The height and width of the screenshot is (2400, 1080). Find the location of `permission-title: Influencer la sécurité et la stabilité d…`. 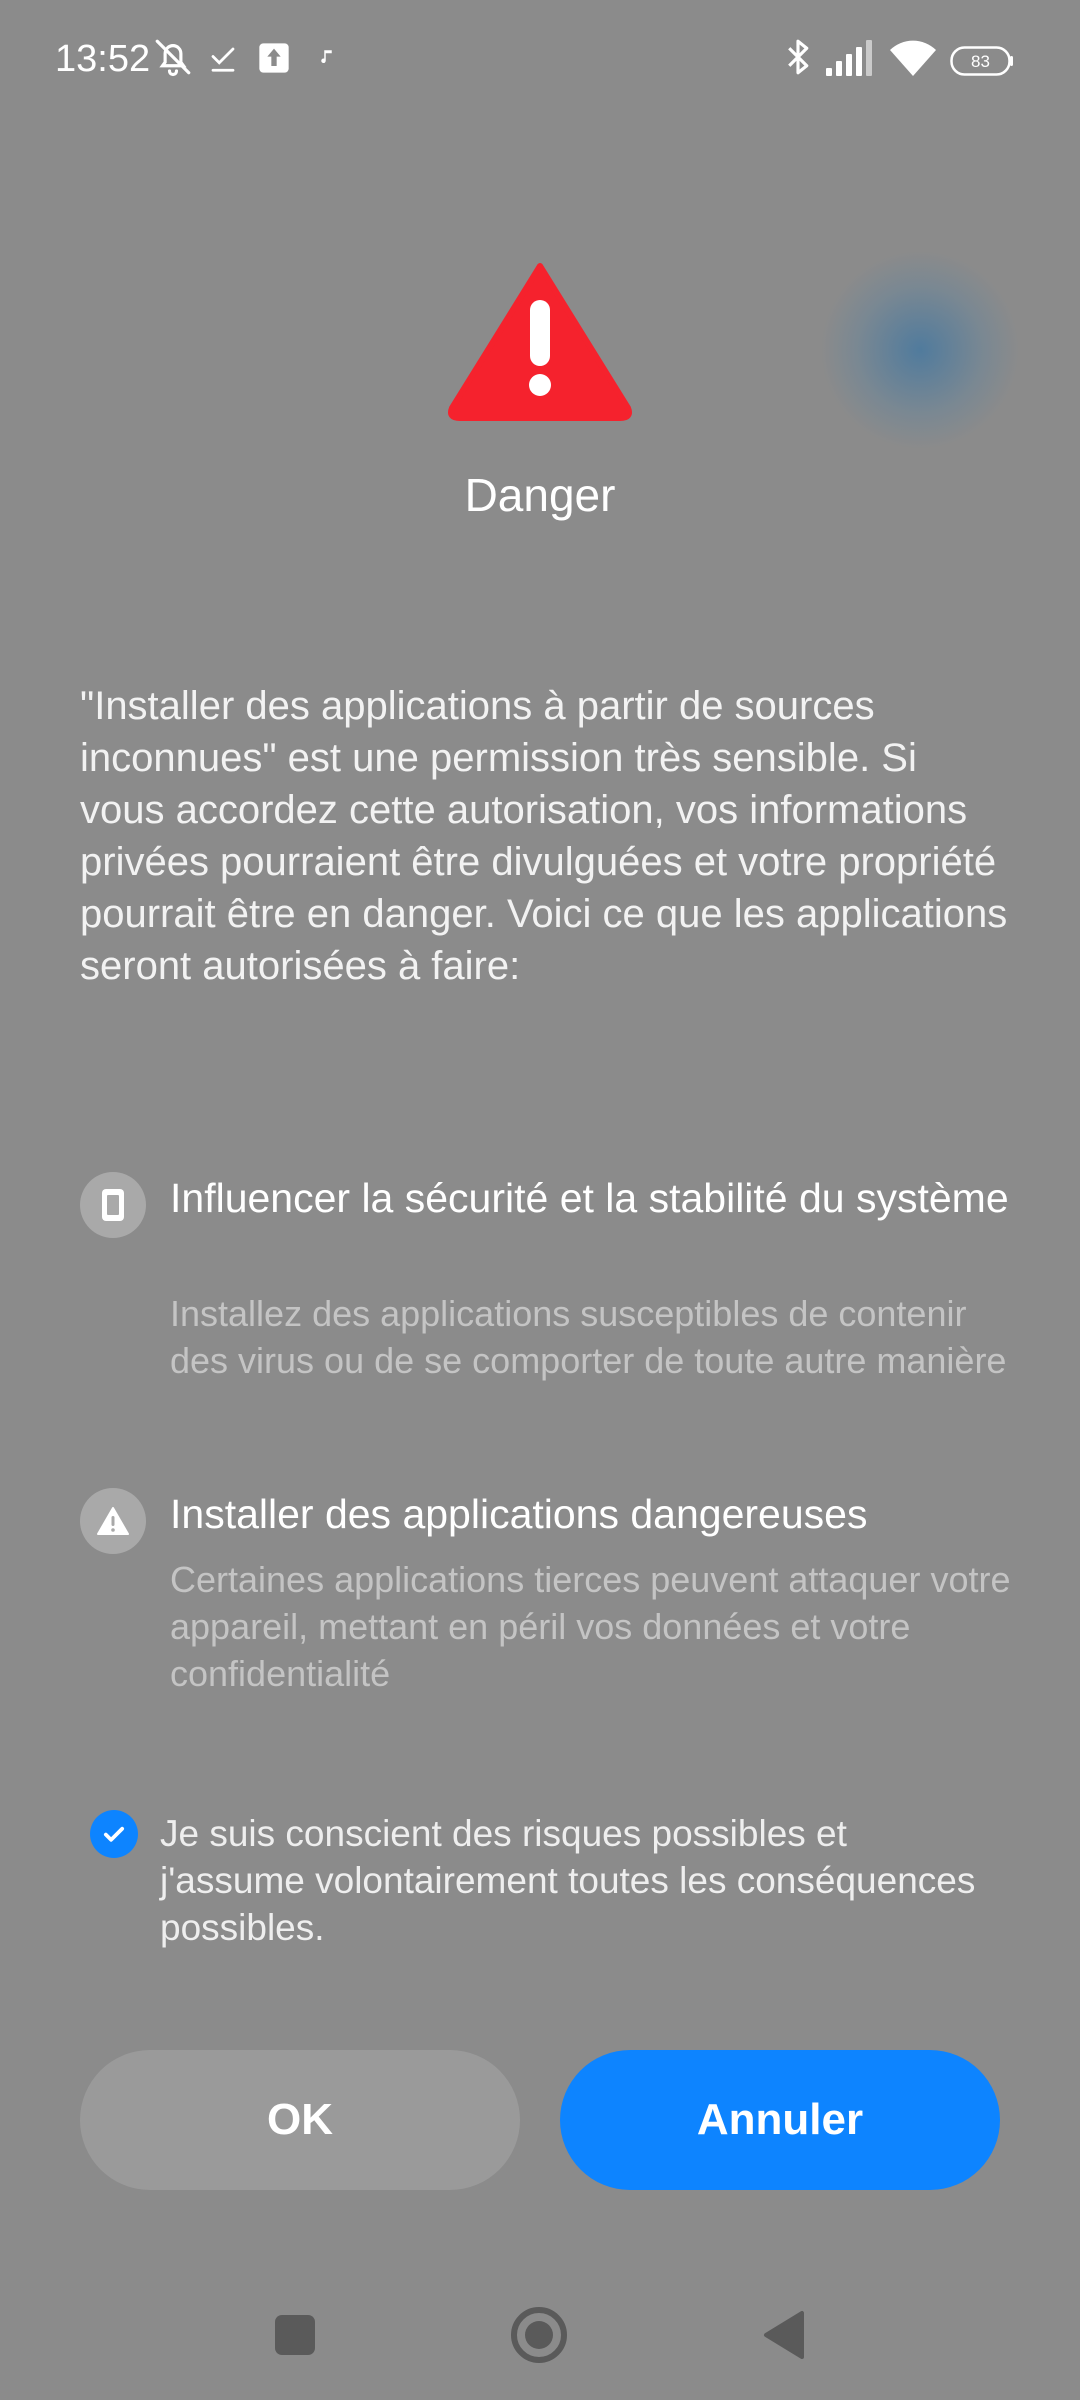

permission-title: Influencer la sécurité et la stabilité d… is located at coordinates (589, 1198).